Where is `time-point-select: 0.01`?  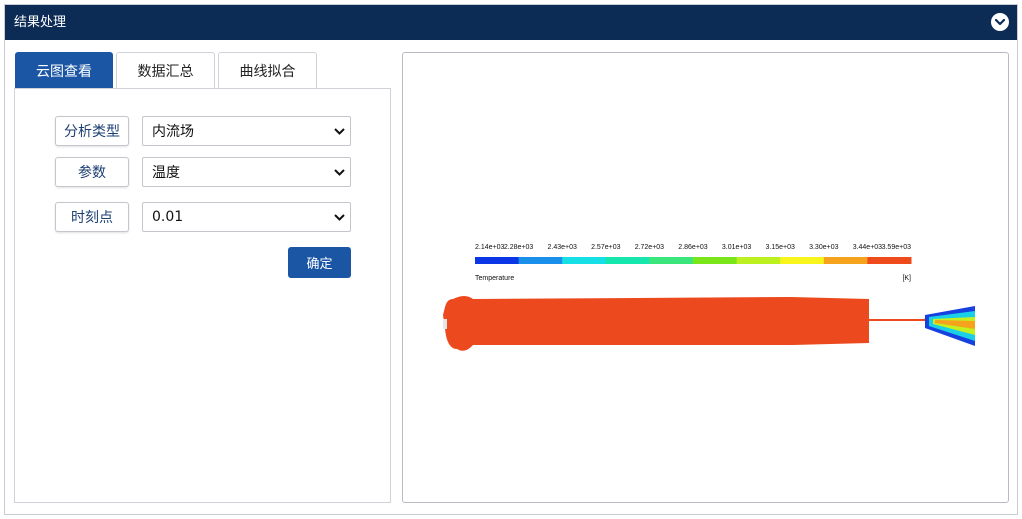 time-point-select: 0.01 is located at coordinates (246, 217).